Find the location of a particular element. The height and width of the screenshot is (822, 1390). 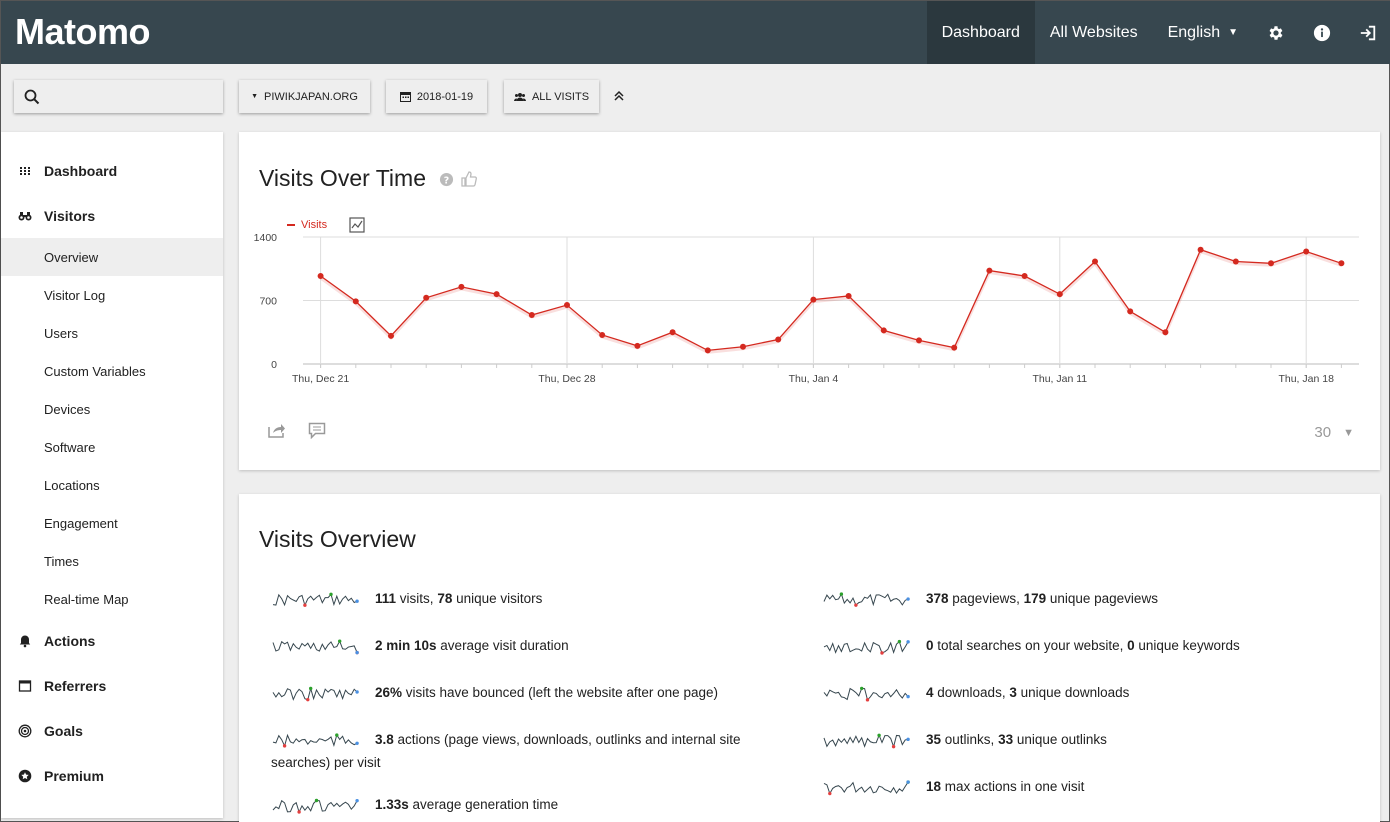

info-icon is located at coordinates (1322, 32).